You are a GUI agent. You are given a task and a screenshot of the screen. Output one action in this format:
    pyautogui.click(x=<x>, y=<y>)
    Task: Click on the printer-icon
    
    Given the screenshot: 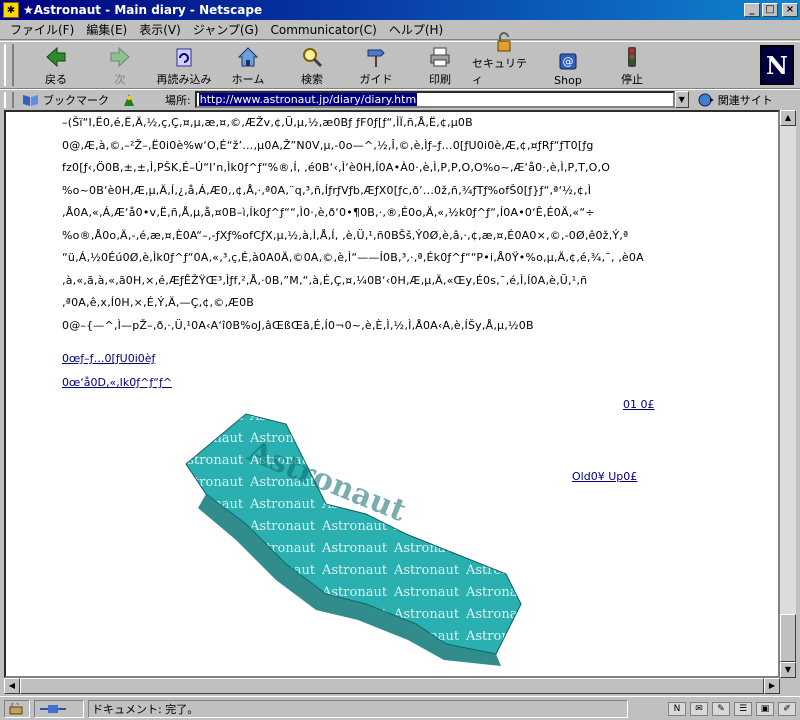 What is the action you would take?
    pyautogui.click(x=440, y=57)
    